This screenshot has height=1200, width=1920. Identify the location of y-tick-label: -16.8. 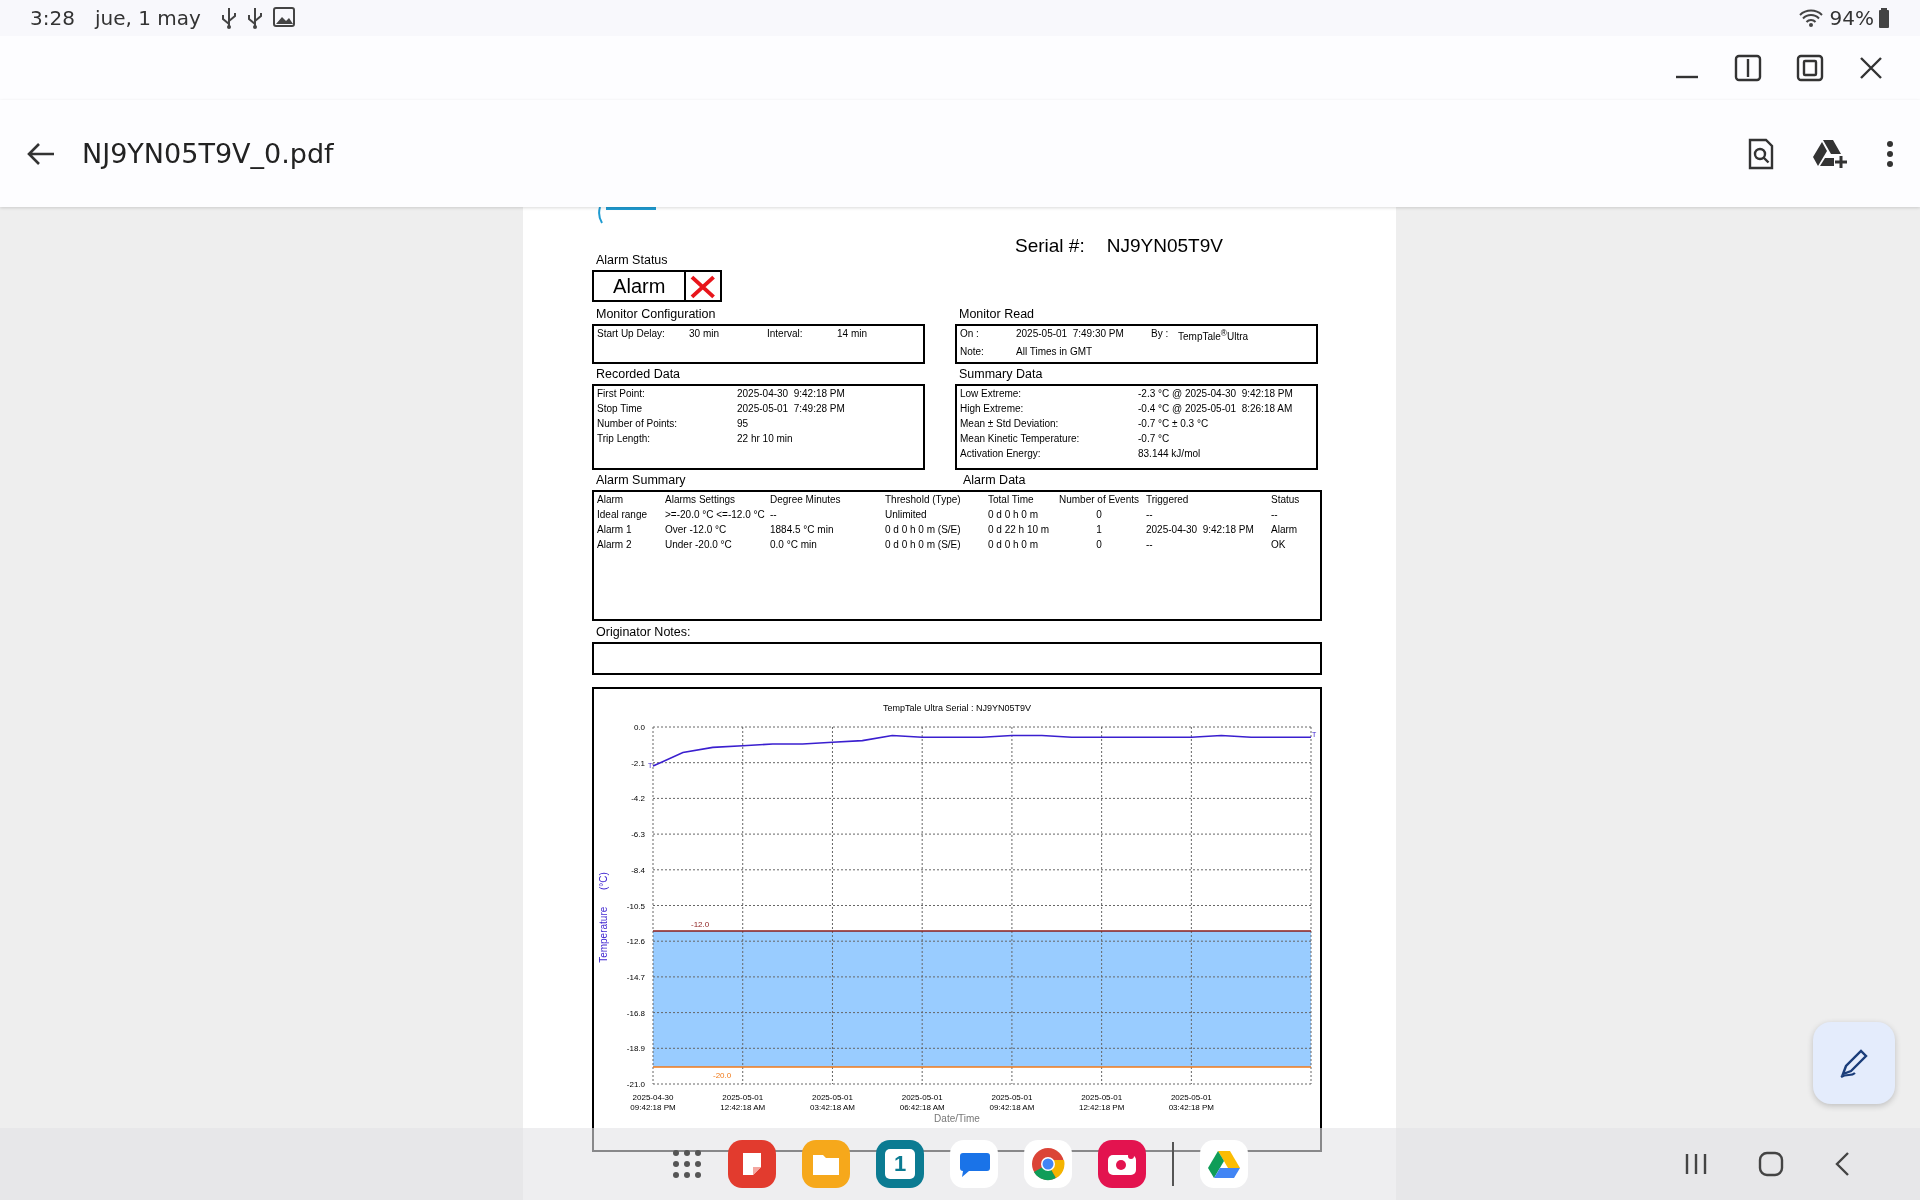
(635, 1013).